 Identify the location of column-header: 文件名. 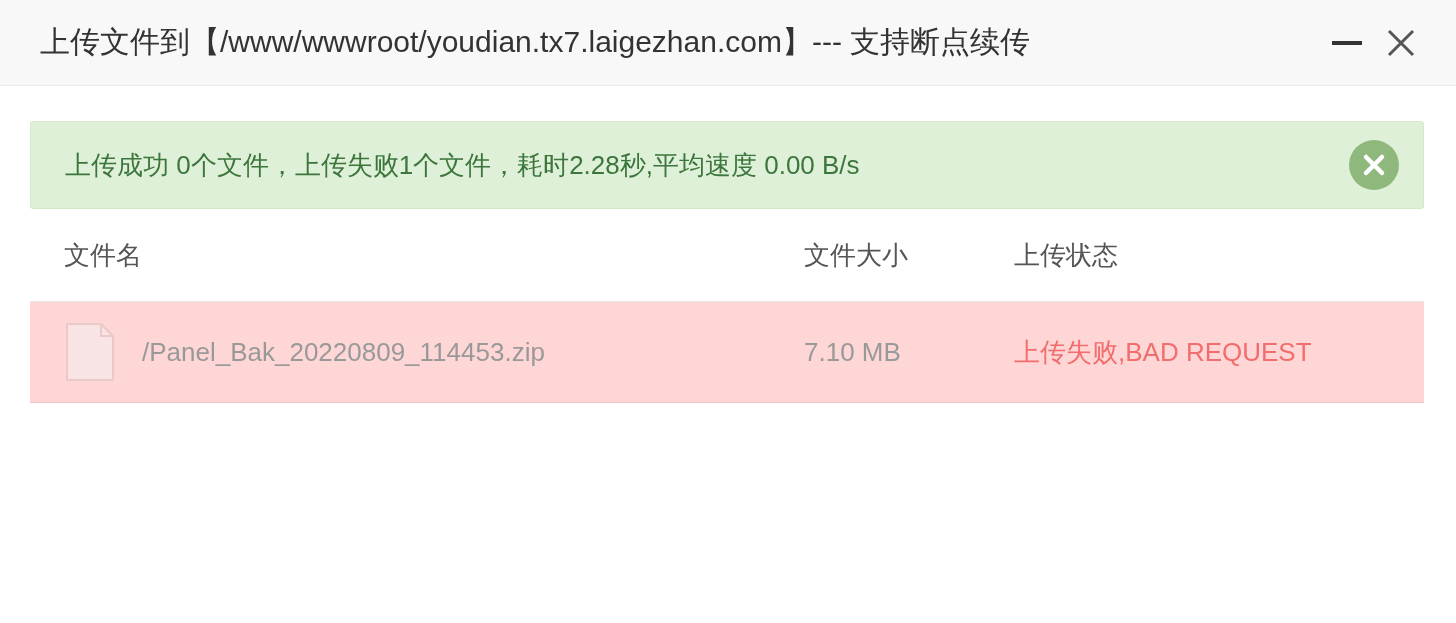
(103, 255).